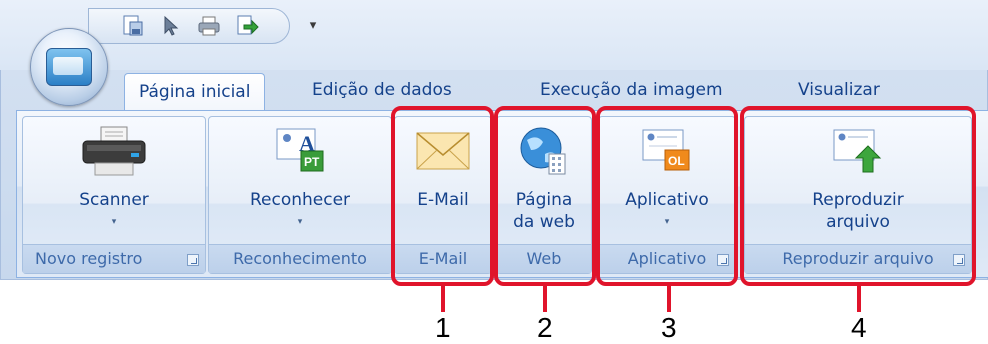 This screenshot has width=988, height=344. I want to click on tab-edicao-de-dados: Edição de dados, so click(382, 90).